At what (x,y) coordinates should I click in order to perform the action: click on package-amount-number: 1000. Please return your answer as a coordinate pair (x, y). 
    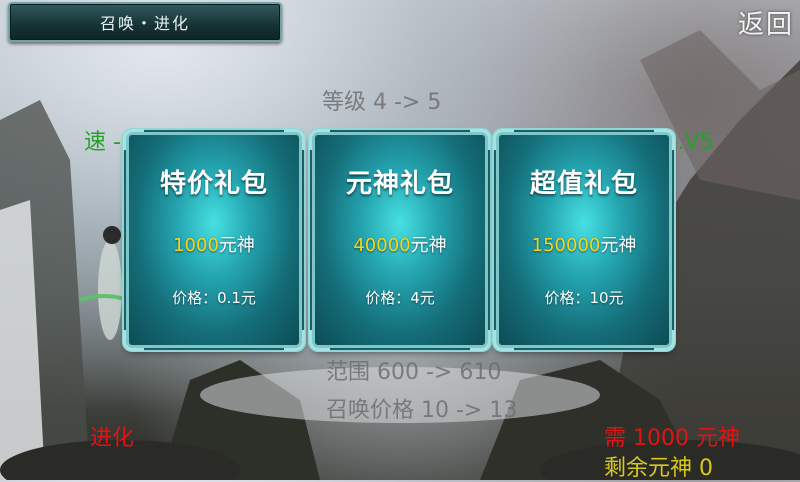
    Looking at the image, I should click on (196, 245).